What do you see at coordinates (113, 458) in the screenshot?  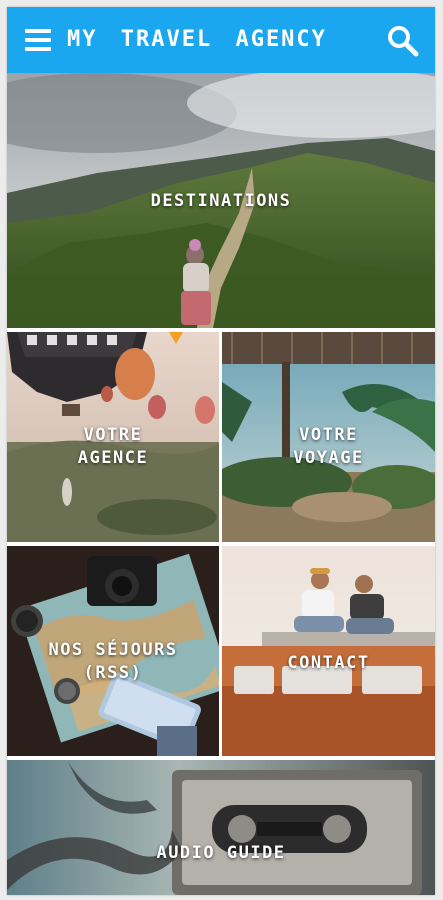 I see `tile-votre-agence-label-line2: AGENCE` at bounding box center [113, 458].